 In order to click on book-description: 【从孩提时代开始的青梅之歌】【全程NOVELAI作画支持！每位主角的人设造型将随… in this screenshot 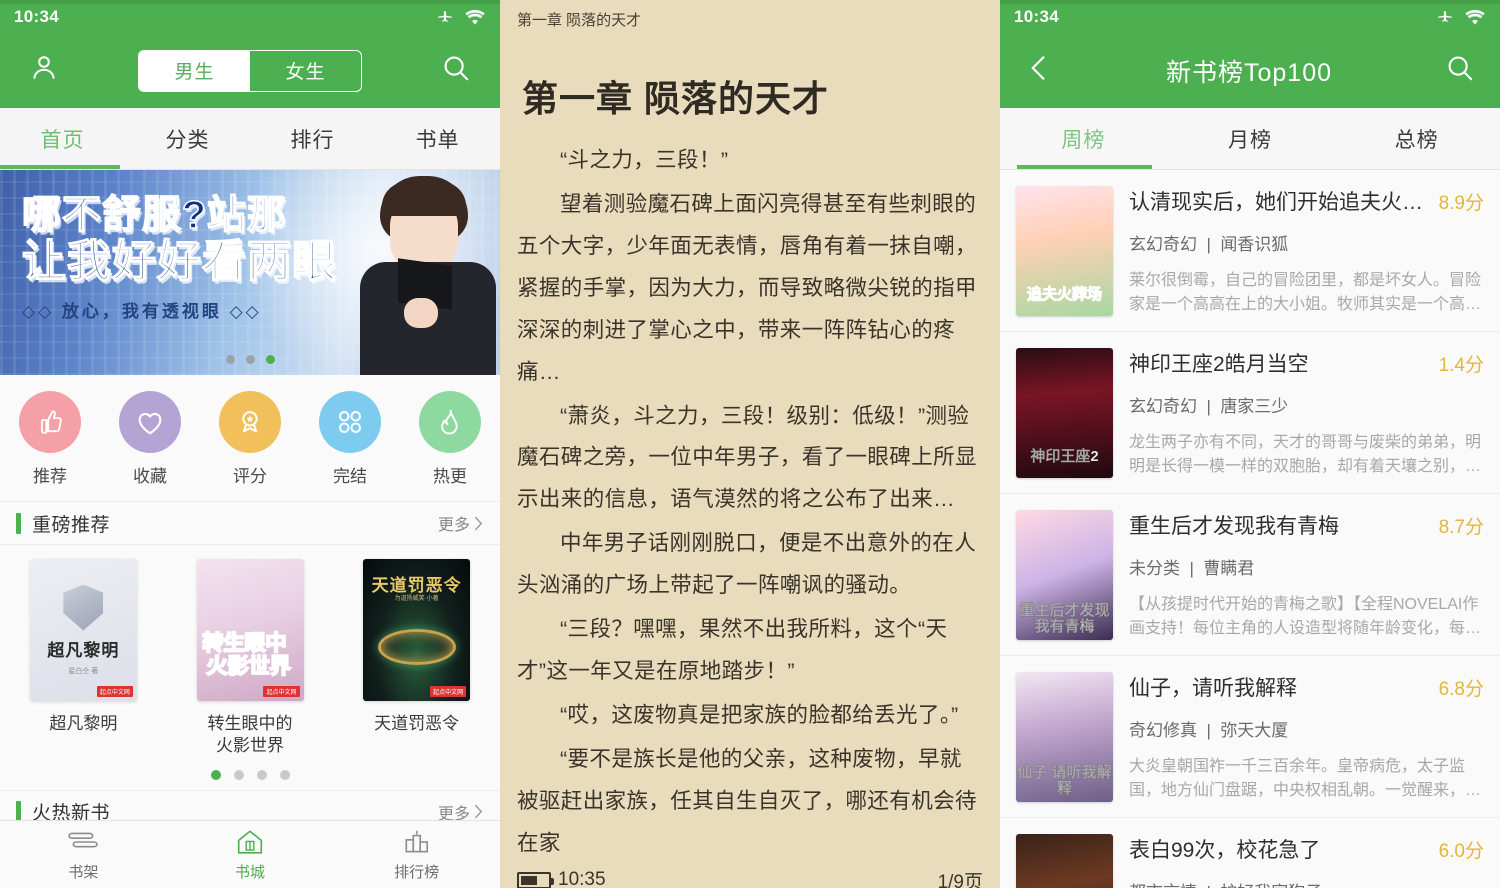, I will do `click(1305, 616)`.